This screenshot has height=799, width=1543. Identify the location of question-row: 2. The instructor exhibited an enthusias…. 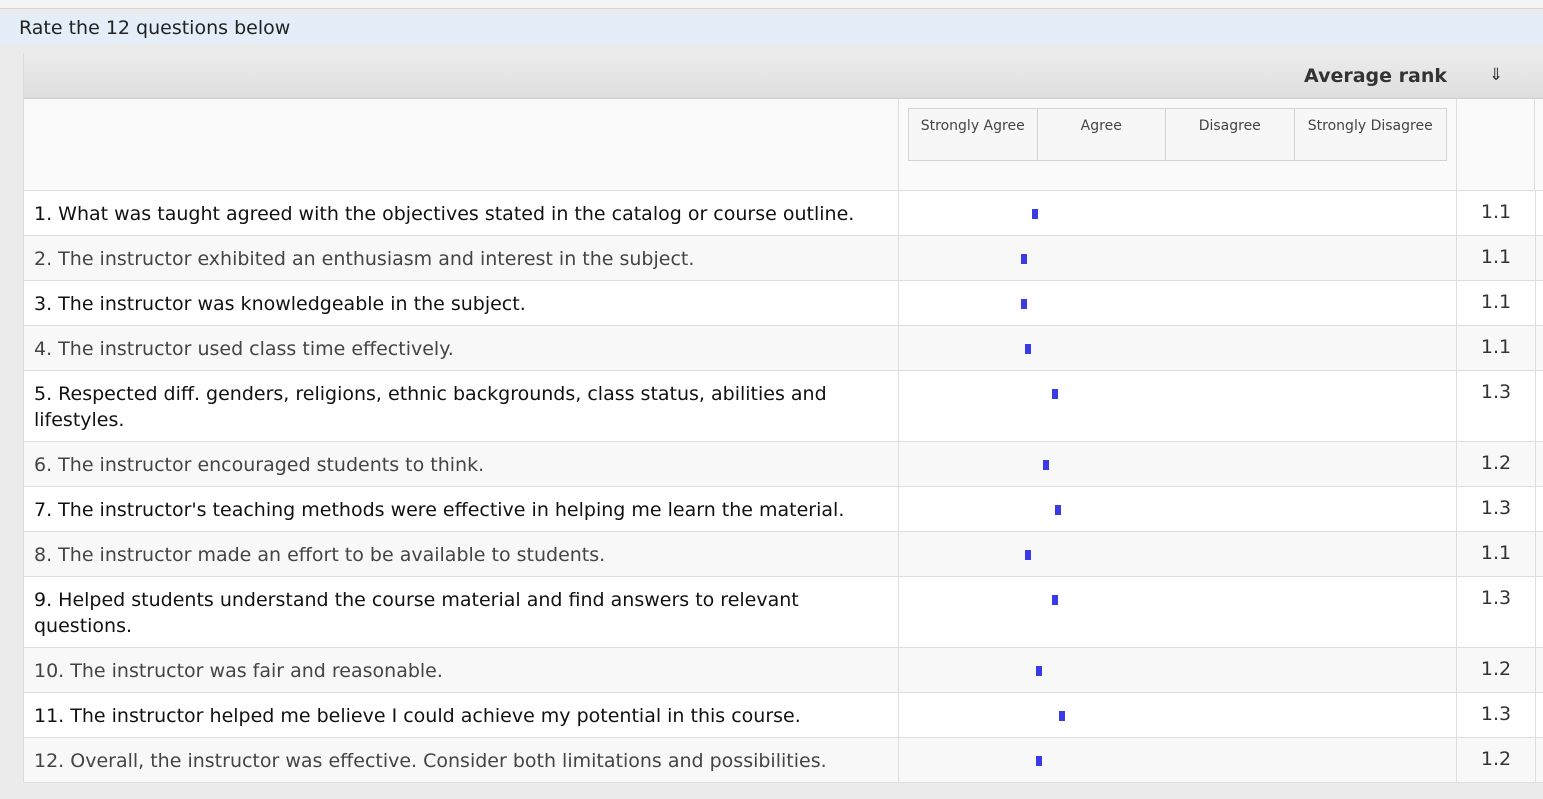
(783, 258).